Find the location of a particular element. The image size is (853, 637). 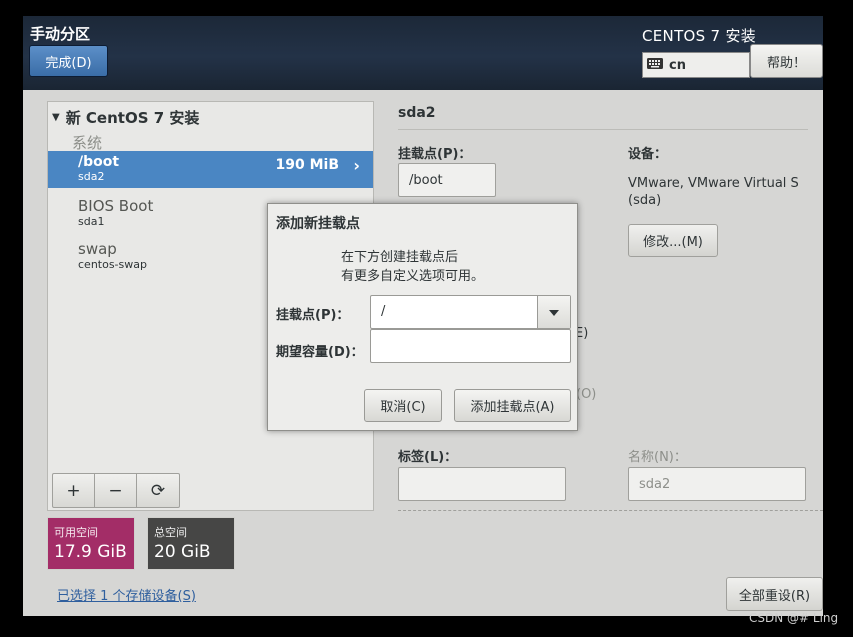

install-group-header: ▼ 新 CentOS 7 安装 is located at coordinates (125, 117).